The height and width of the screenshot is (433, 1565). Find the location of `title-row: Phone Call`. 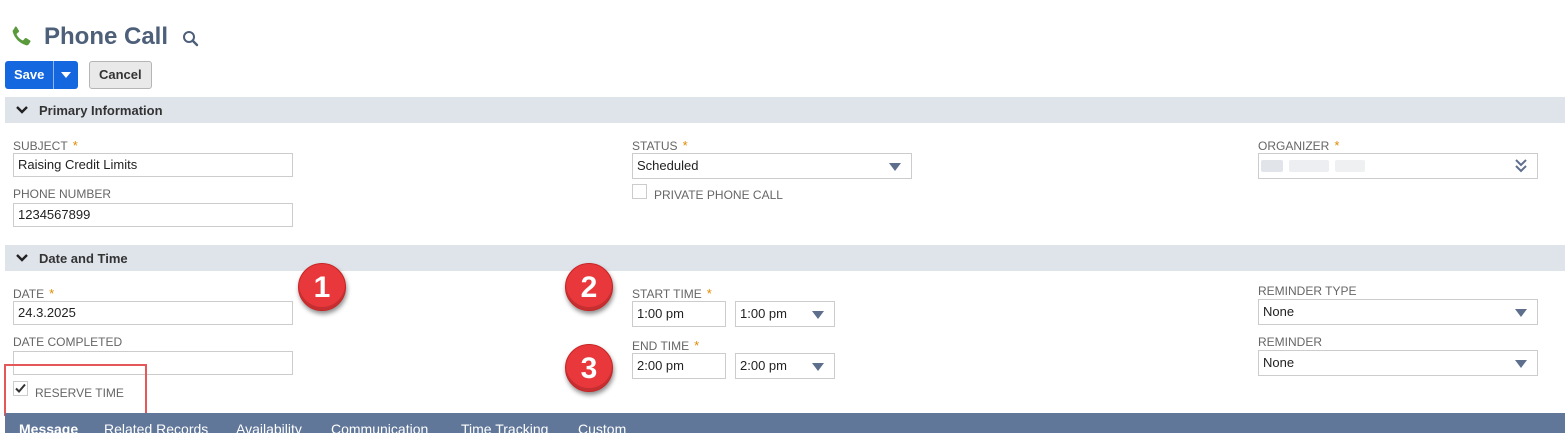

title-row: Phone Call is located at coordinates (104, 37).